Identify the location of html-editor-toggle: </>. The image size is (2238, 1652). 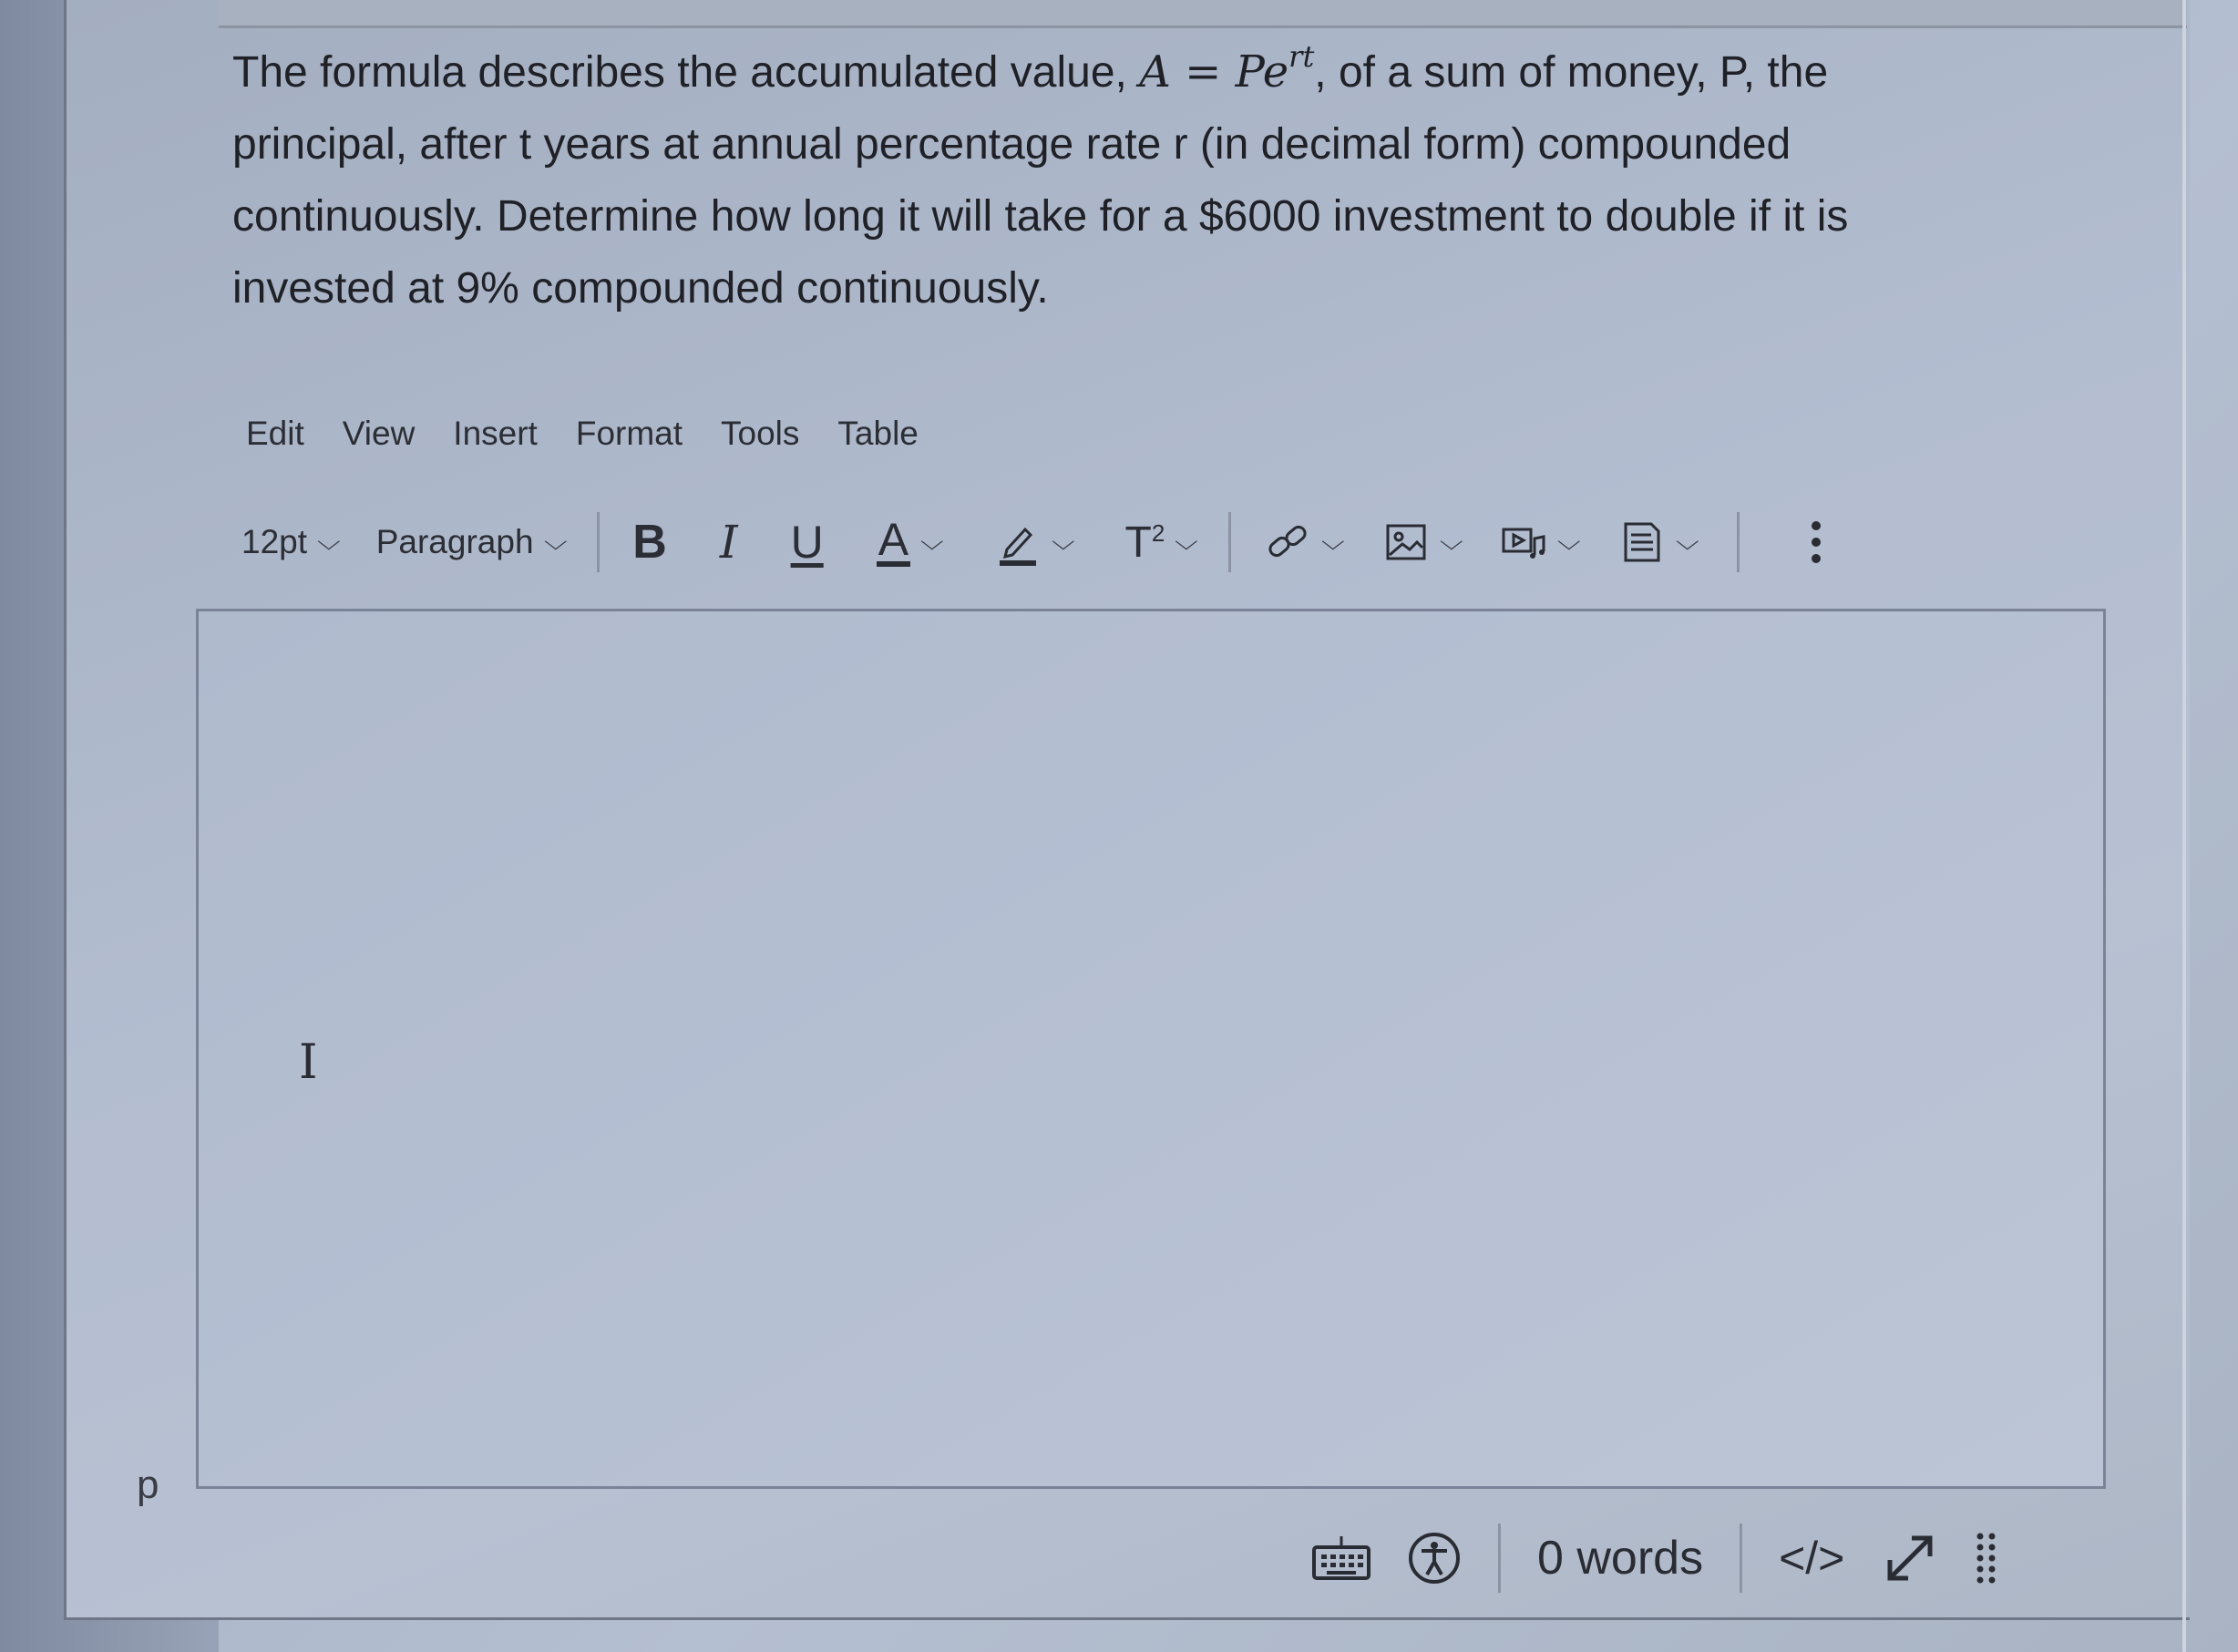
(1811, 1558).